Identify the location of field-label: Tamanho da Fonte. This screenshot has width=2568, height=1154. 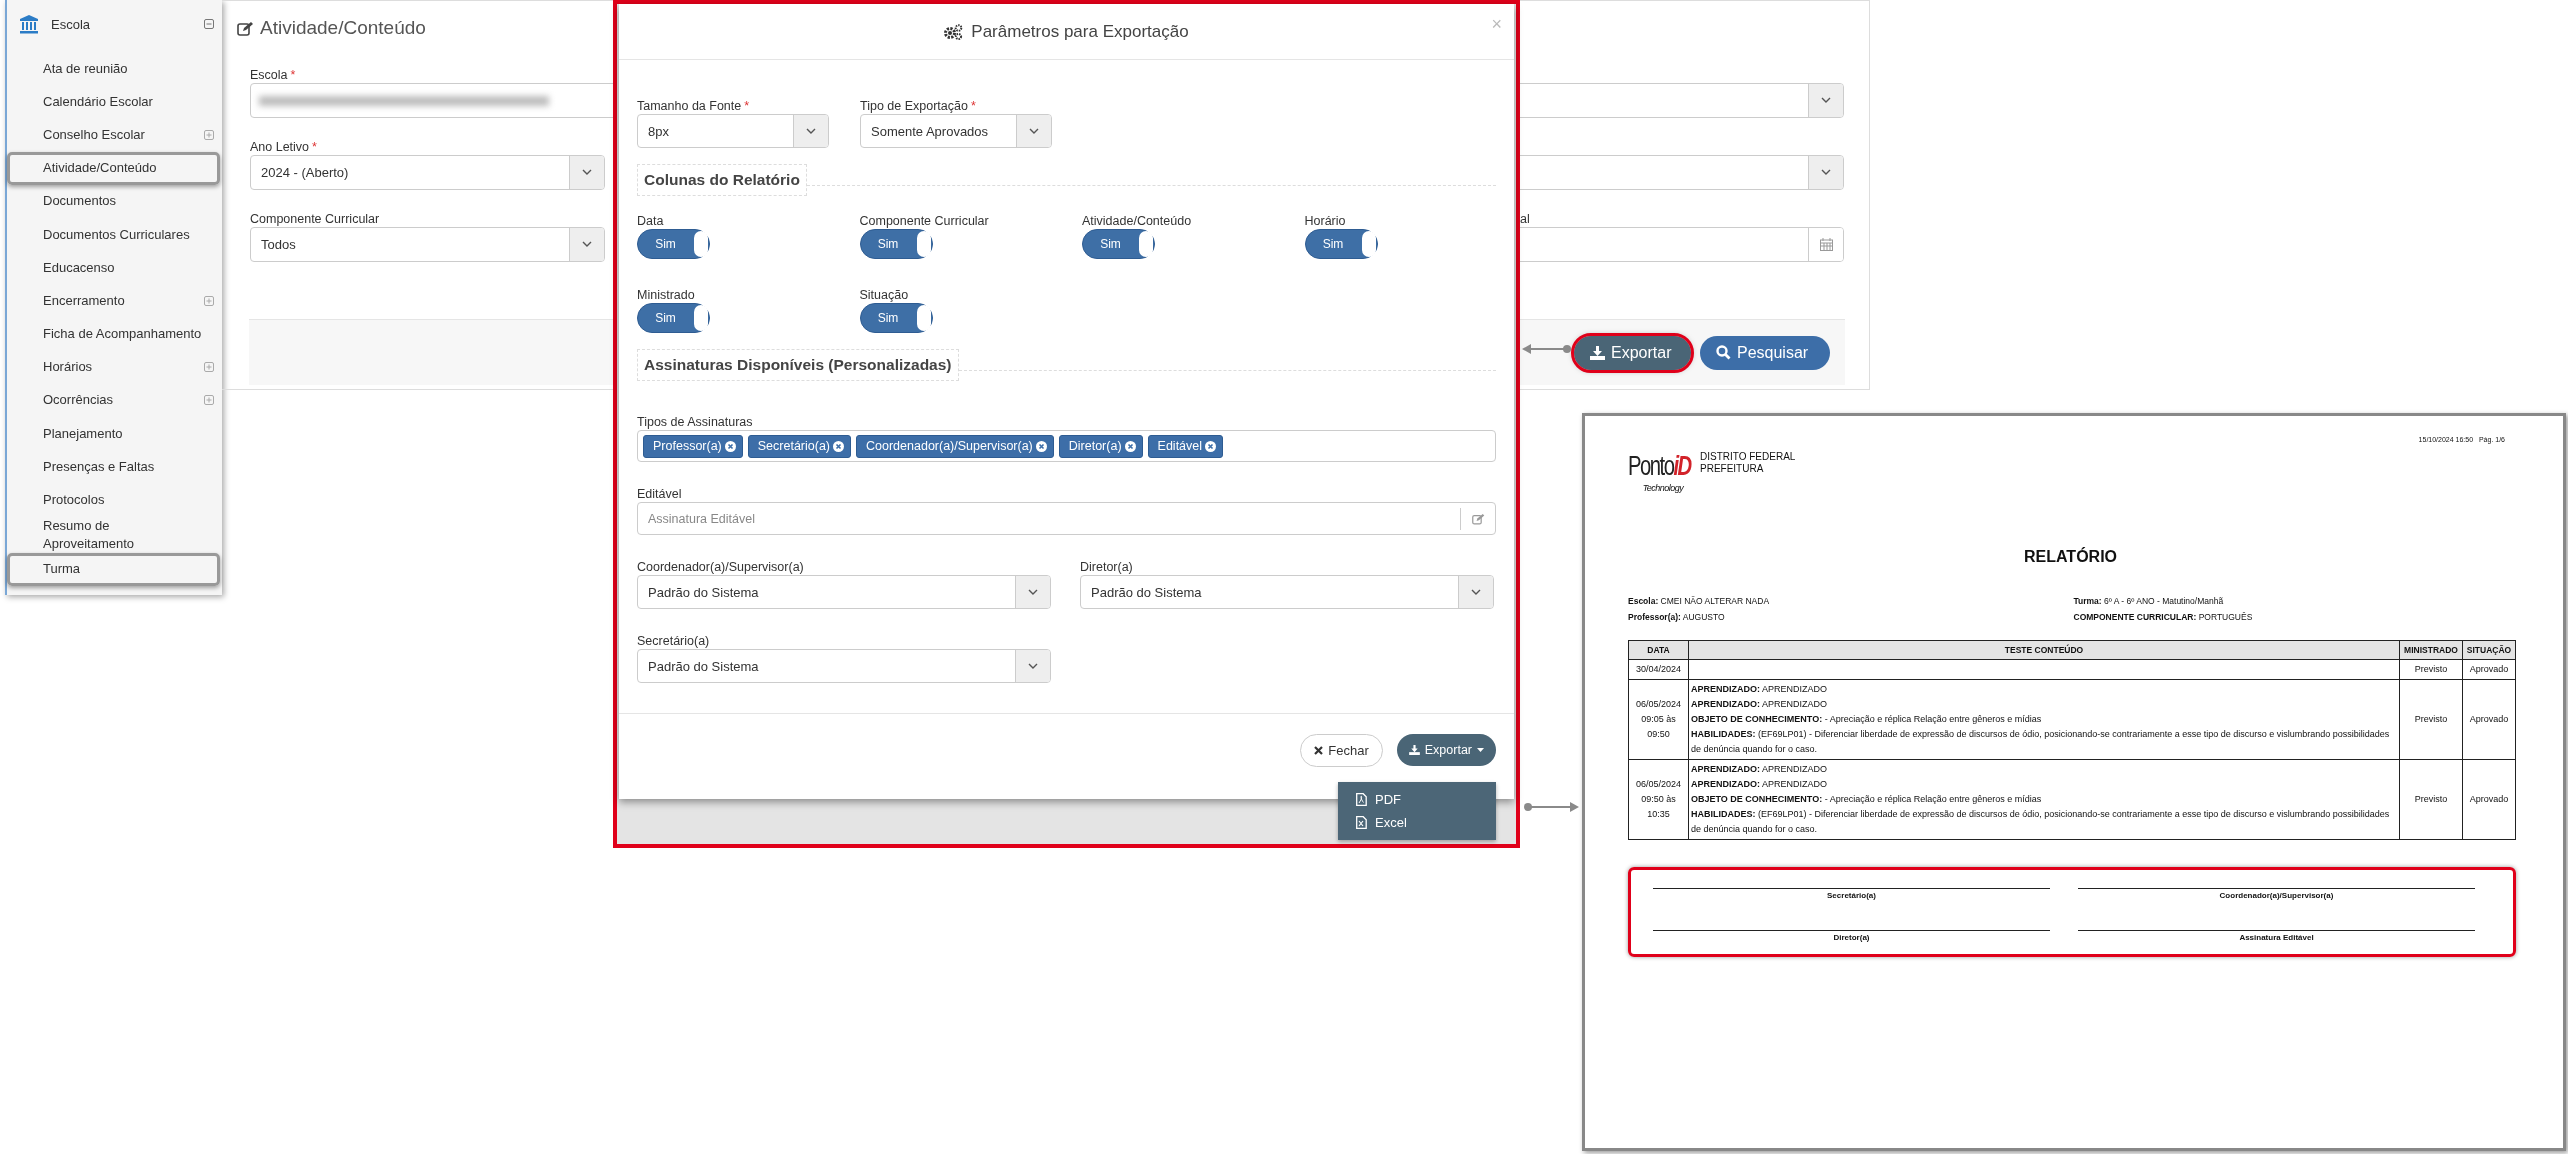
(689, 106).